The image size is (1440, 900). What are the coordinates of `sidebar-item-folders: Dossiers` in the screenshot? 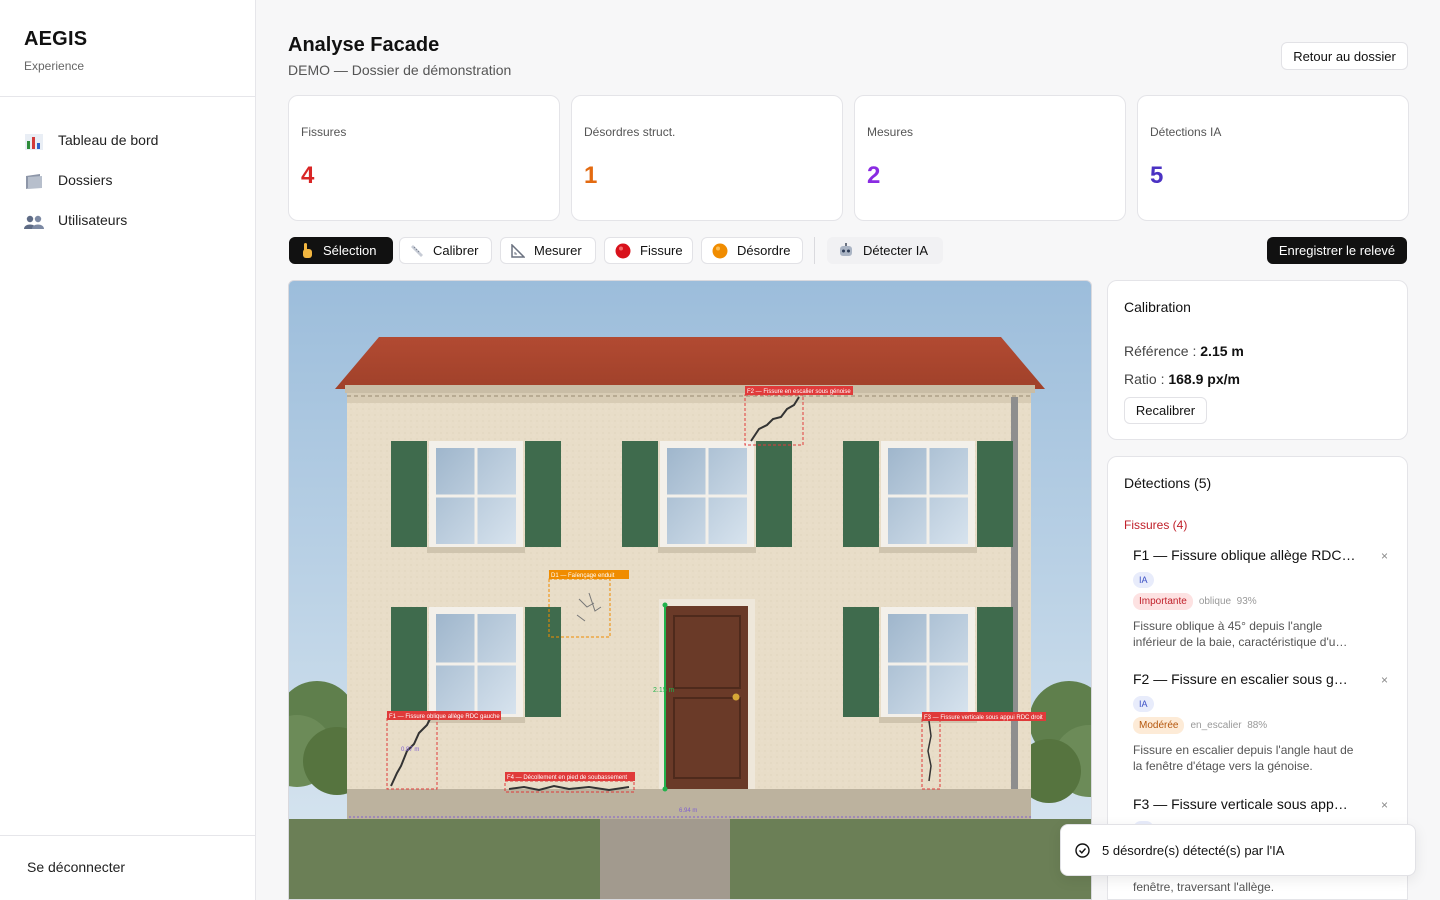 It's located at (91, 180).